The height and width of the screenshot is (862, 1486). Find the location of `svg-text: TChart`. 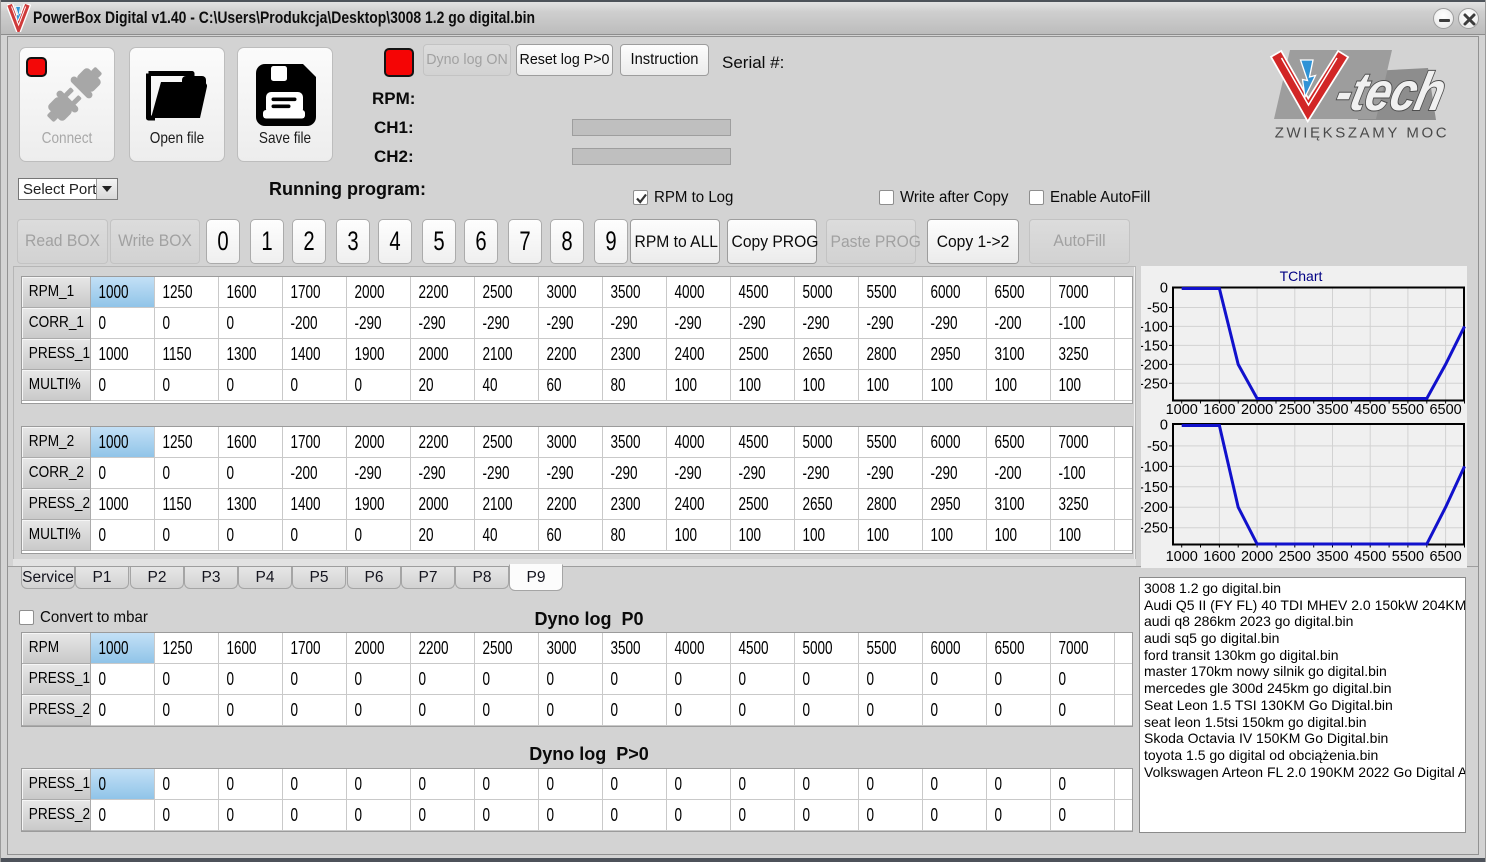

svg-text: TChart is located at coordinates (1301, 276).